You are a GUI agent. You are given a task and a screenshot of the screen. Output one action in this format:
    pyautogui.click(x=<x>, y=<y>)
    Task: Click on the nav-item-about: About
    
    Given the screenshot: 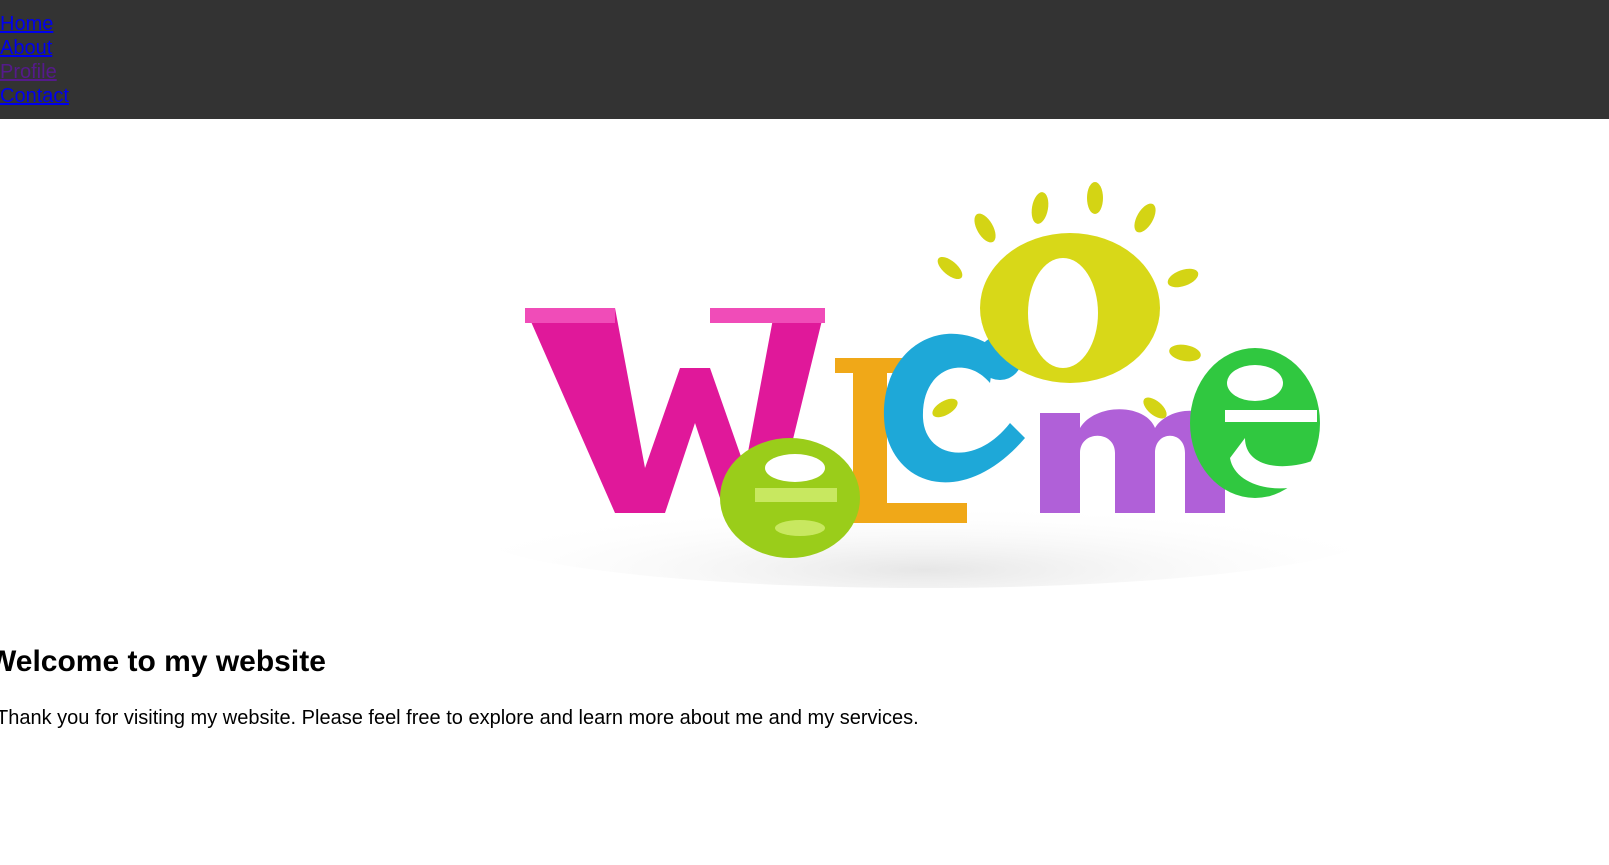 What is the action you would take?
    pyautogui.click(x=34, y=48)
    